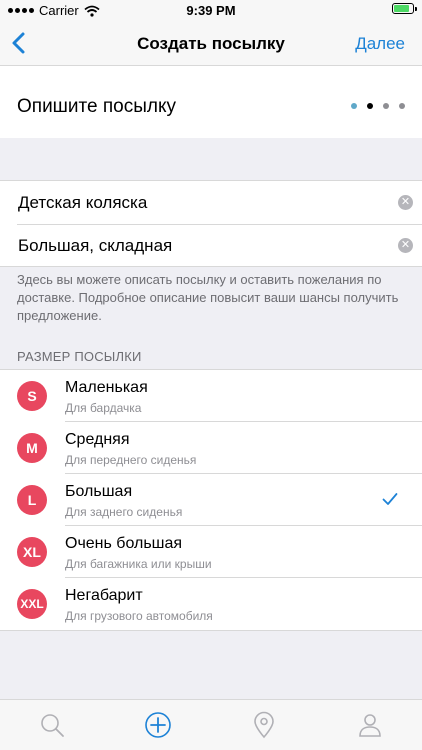 The image size is (422, 750). I want to click on size-title: Большая, so click(99, 491).